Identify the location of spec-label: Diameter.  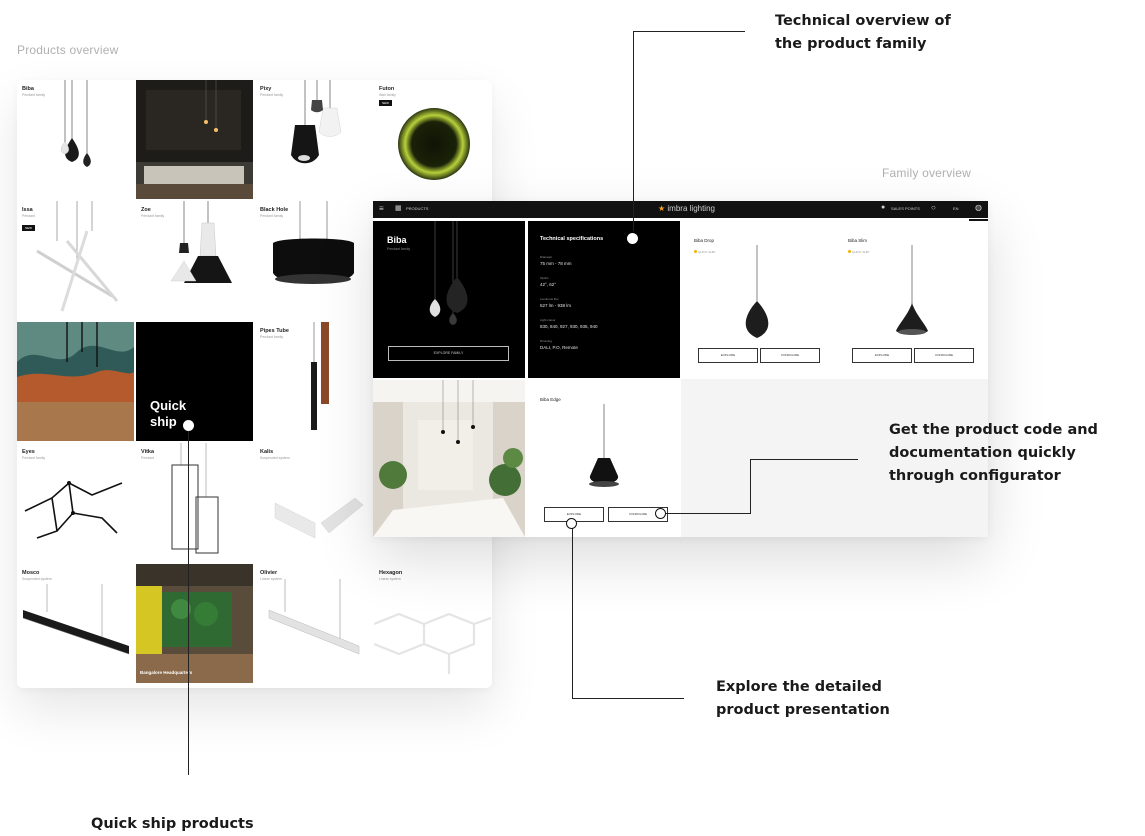
(546, 257).